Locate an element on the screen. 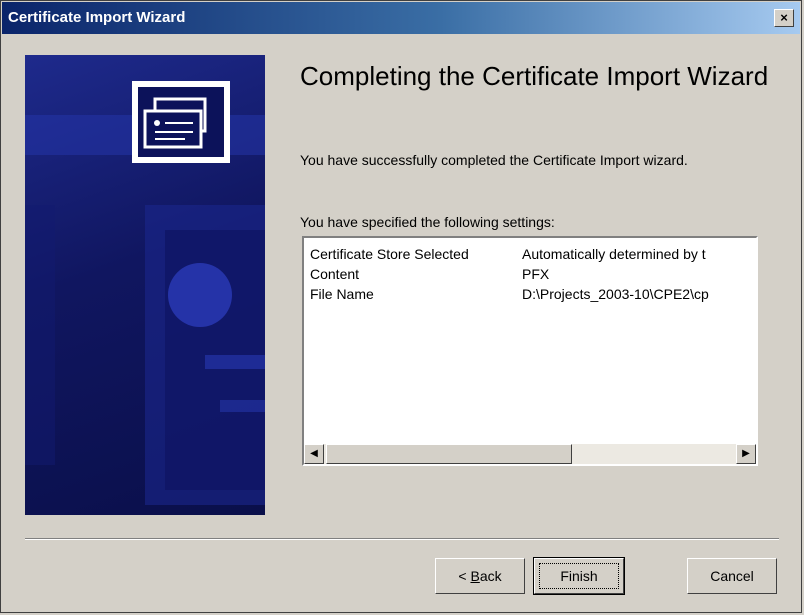 Image resolution: width=804 pixels, height=615 pixels. page-title: Completing the Certificate Import Wizard is located at coordinates (534, 76).